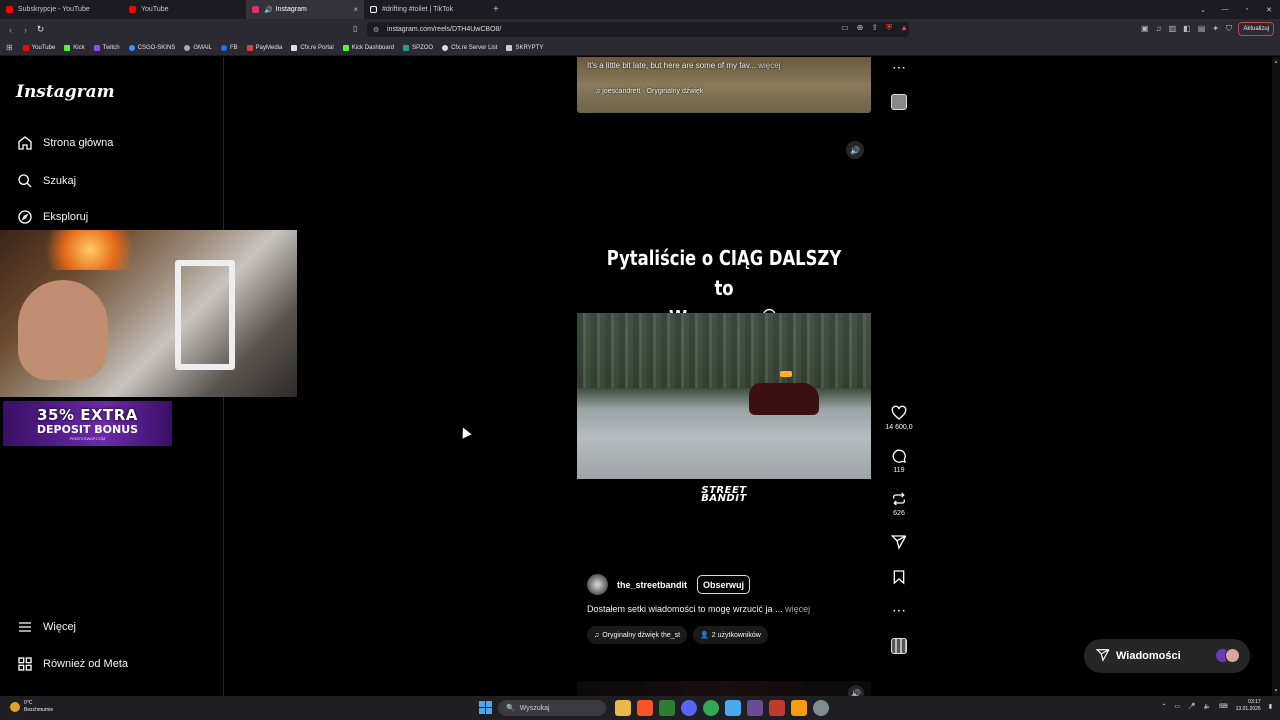  What do you see at coordinates (874, 28) in the screenshot?
I see `share-icon: ⇪` at bounding box center [874, 28].